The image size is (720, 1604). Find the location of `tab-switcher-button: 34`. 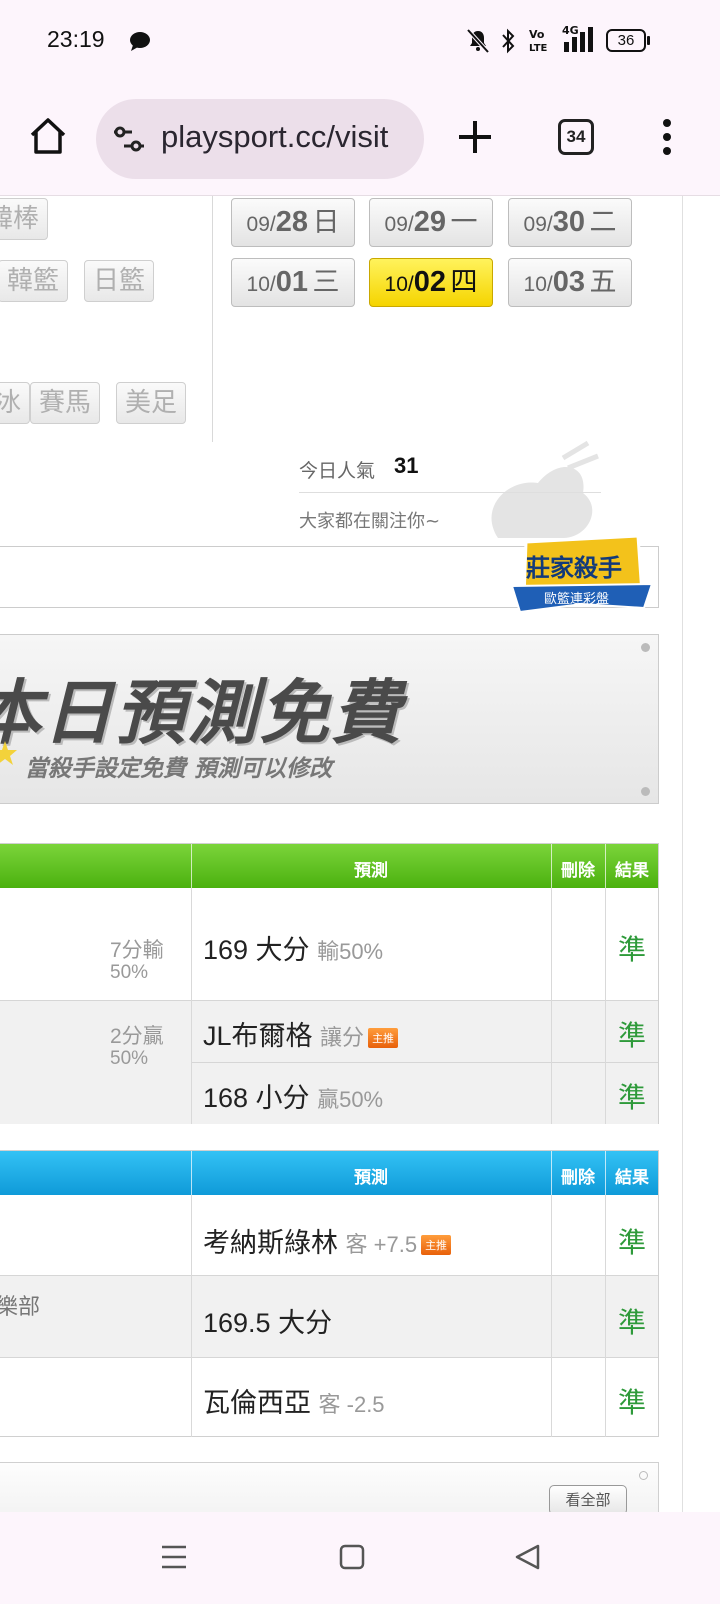

tab-switcher-button: 34 is located at coordinates (576, 137).